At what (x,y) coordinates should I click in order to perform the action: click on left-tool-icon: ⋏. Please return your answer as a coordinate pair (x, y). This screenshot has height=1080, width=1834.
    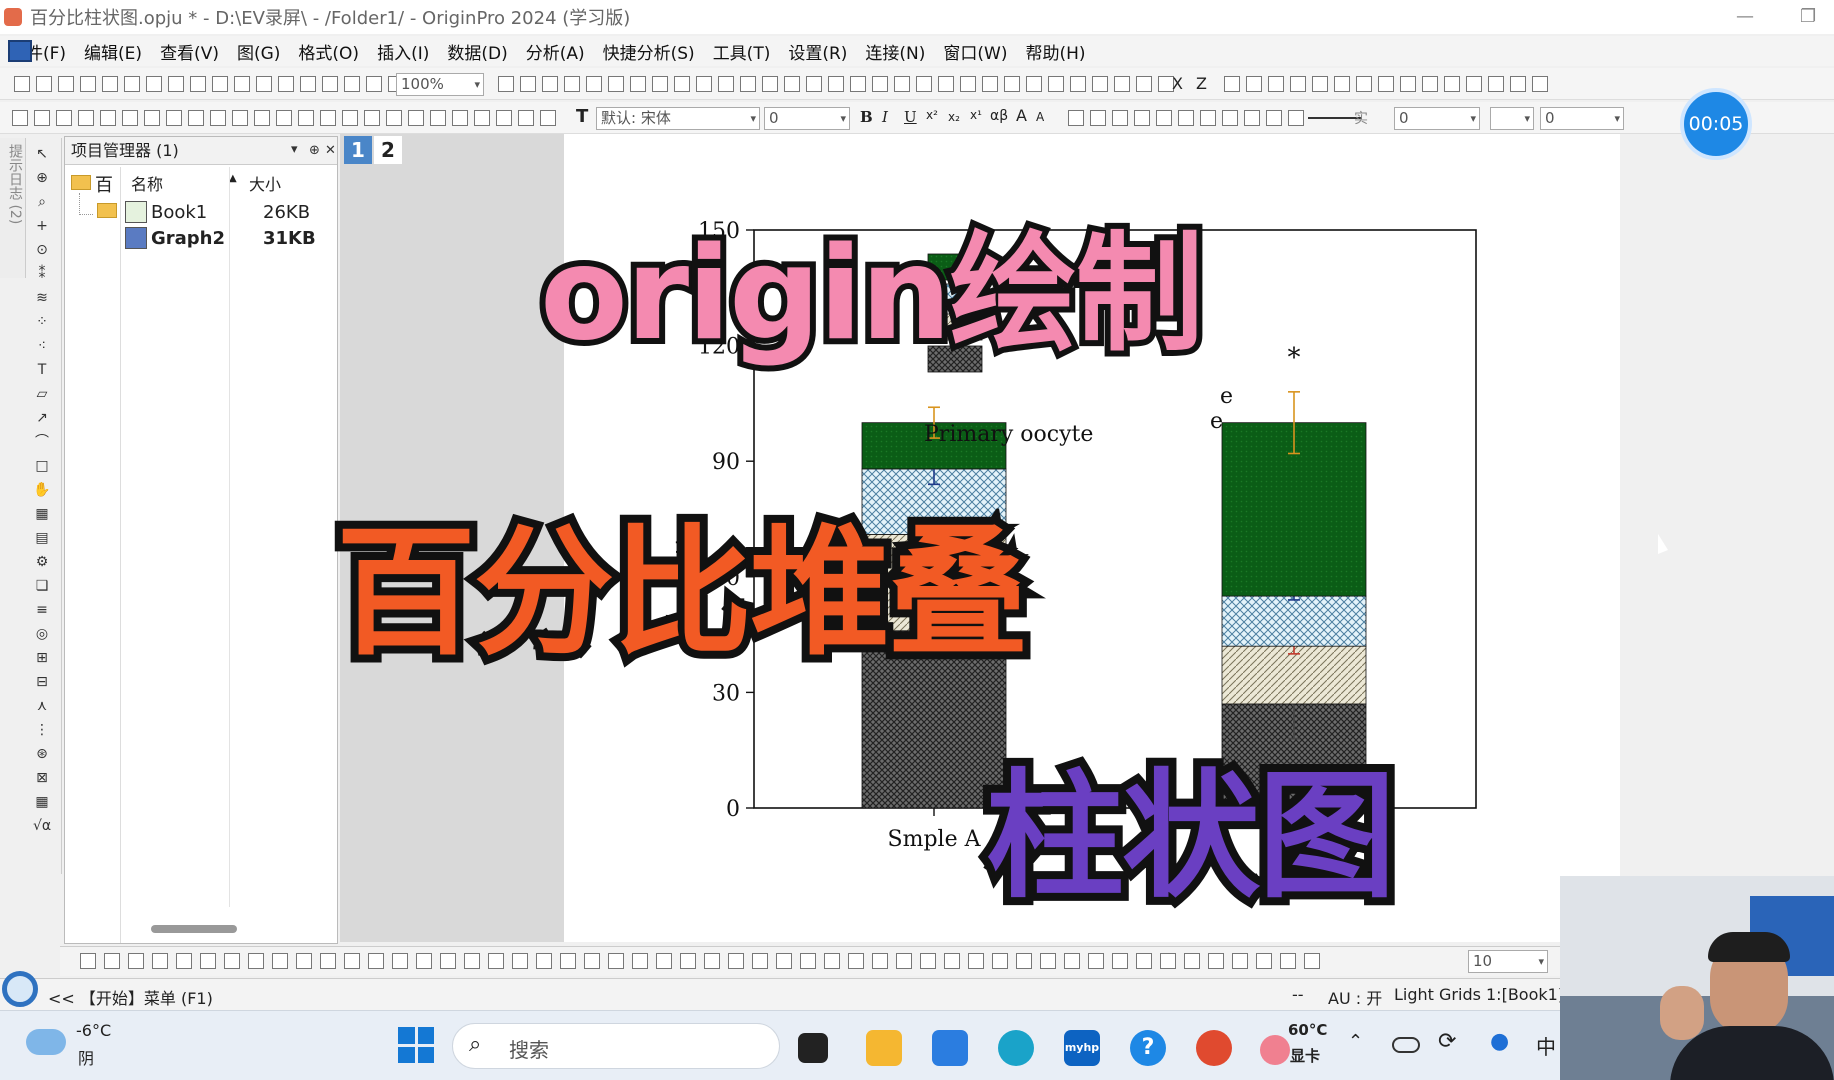
    Looking at the image, I should click on (42, 706).